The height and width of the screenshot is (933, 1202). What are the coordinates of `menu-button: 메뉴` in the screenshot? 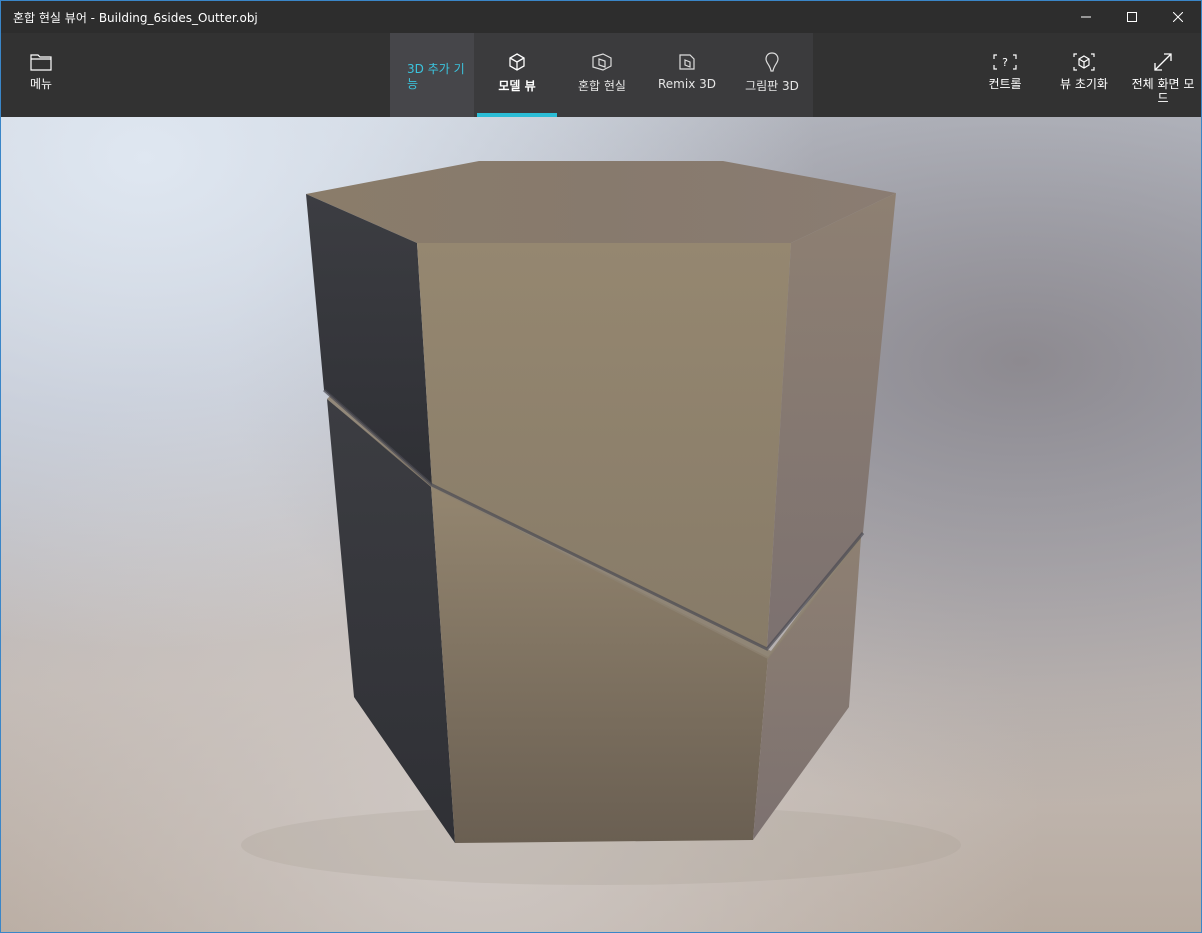 It's located at (41, 75).